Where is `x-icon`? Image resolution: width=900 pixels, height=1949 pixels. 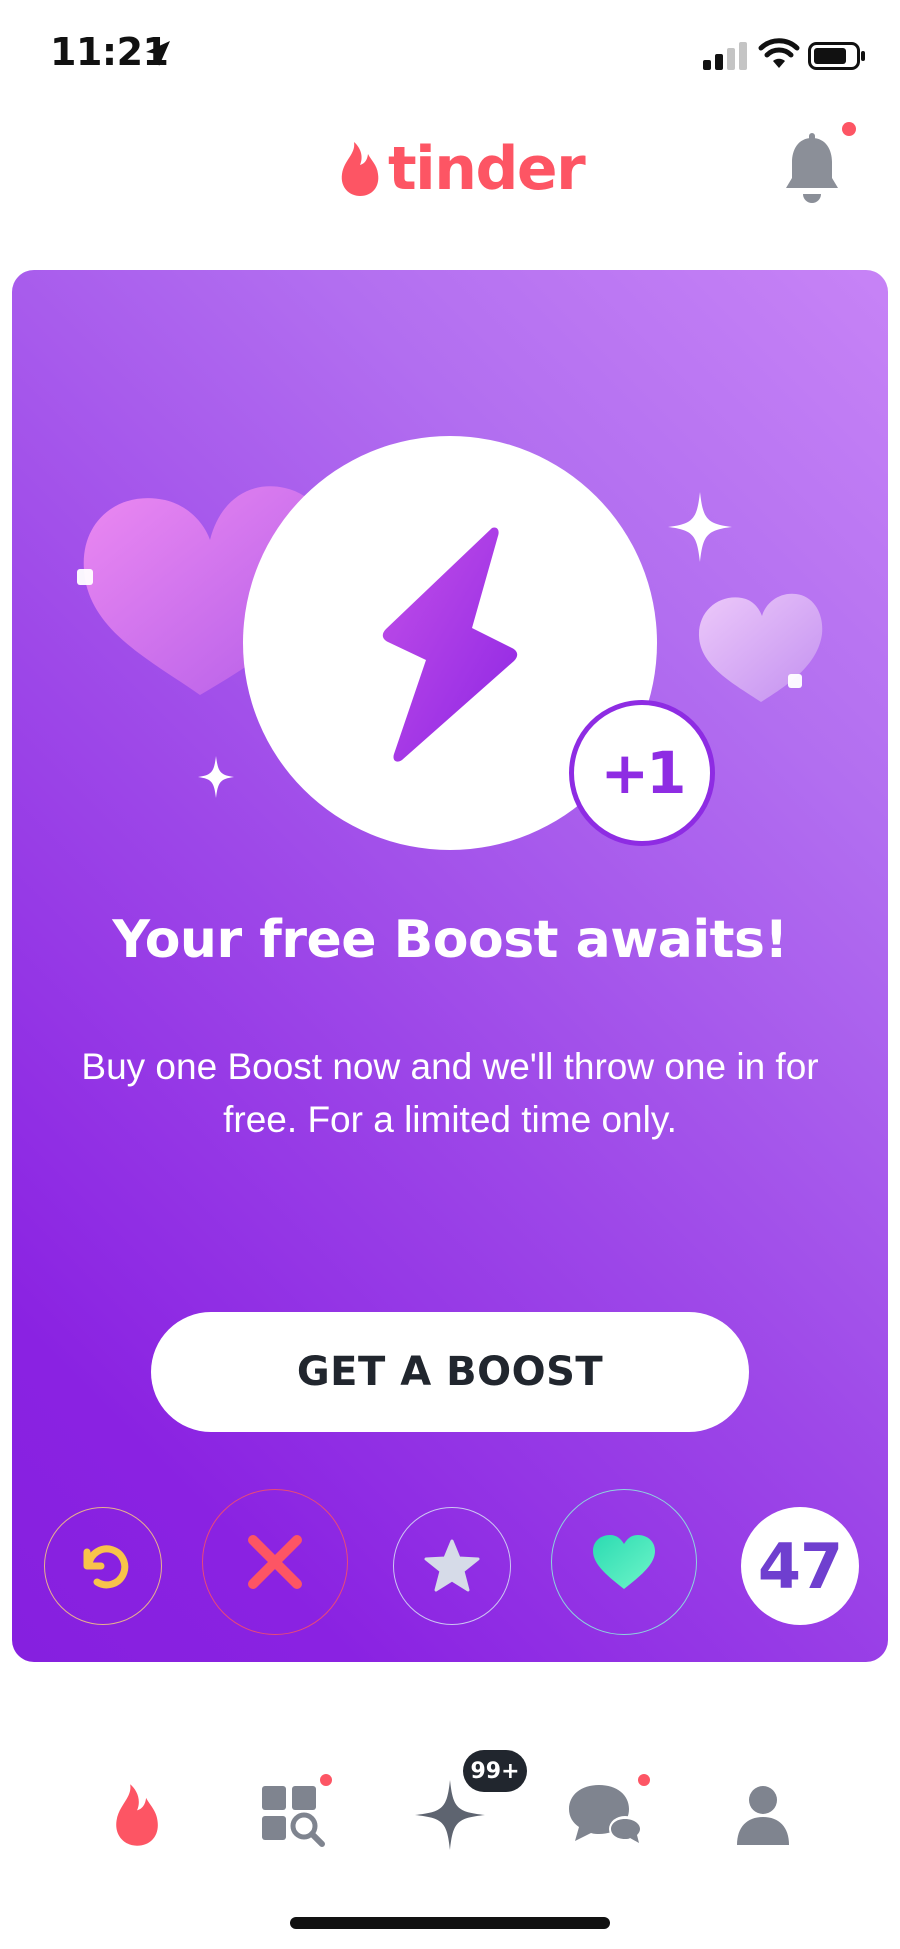 x-icon is located at coordinates (275, 1562).